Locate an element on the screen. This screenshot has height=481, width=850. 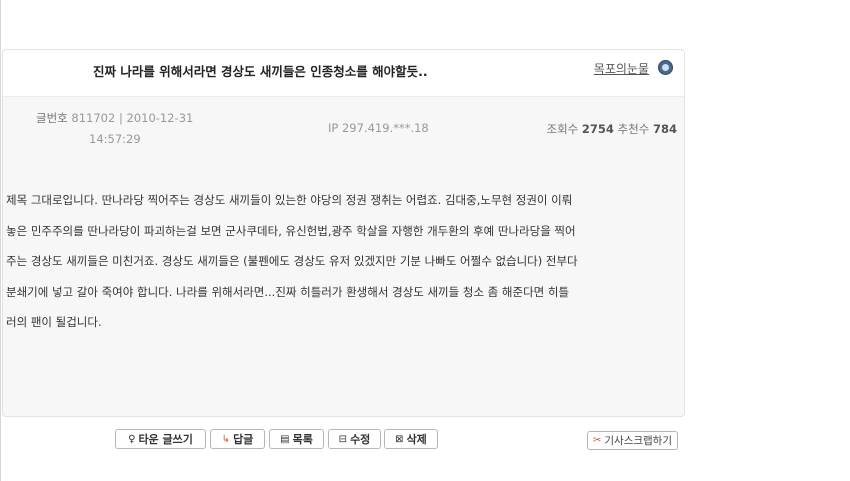
reply-button: ↳ 답글 is located at coordinates (237, 439).